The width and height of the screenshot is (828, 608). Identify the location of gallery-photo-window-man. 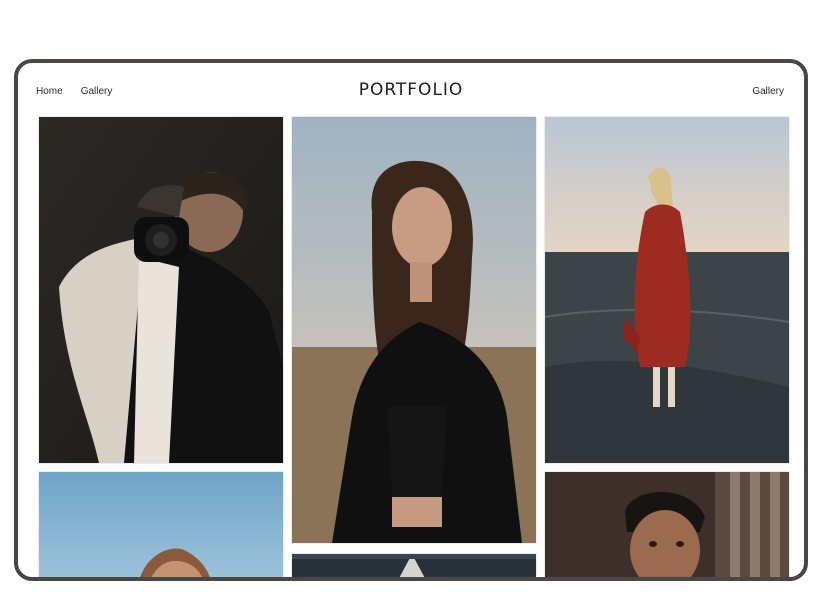
(667, 524).